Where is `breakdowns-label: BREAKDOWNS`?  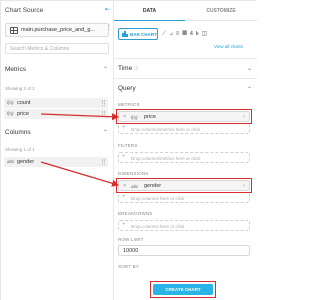 breakdowns-label: BREAKDOWNS is located at coordinates (135, 213).